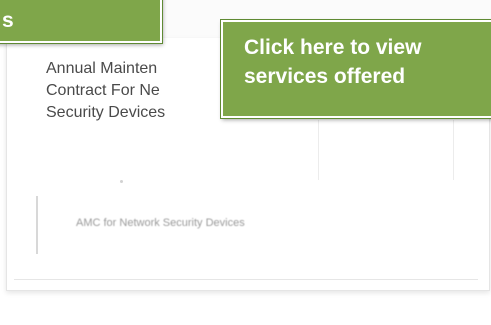 The height and width of the screenshot is (325, 491). I want to click on view-services-callout-label: Click here to view services offered, so click(333, 62).